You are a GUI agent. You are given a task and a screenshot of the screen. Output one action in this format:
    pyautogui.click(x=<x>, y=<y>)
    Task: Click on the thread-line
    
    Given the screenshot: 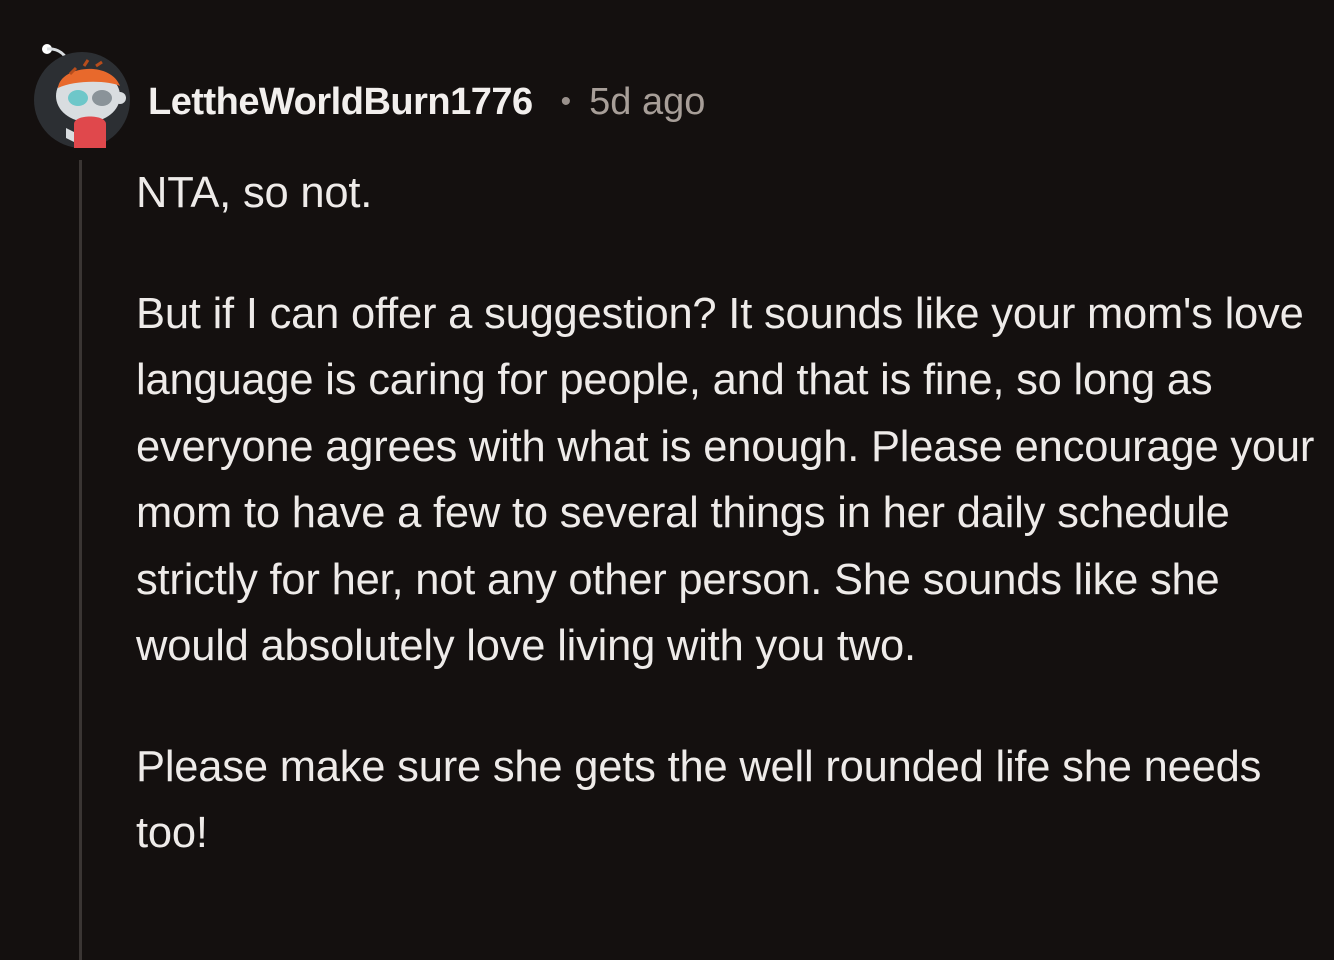 What is the action you would take?
    pyautogui.click(x=80, y=560)
    